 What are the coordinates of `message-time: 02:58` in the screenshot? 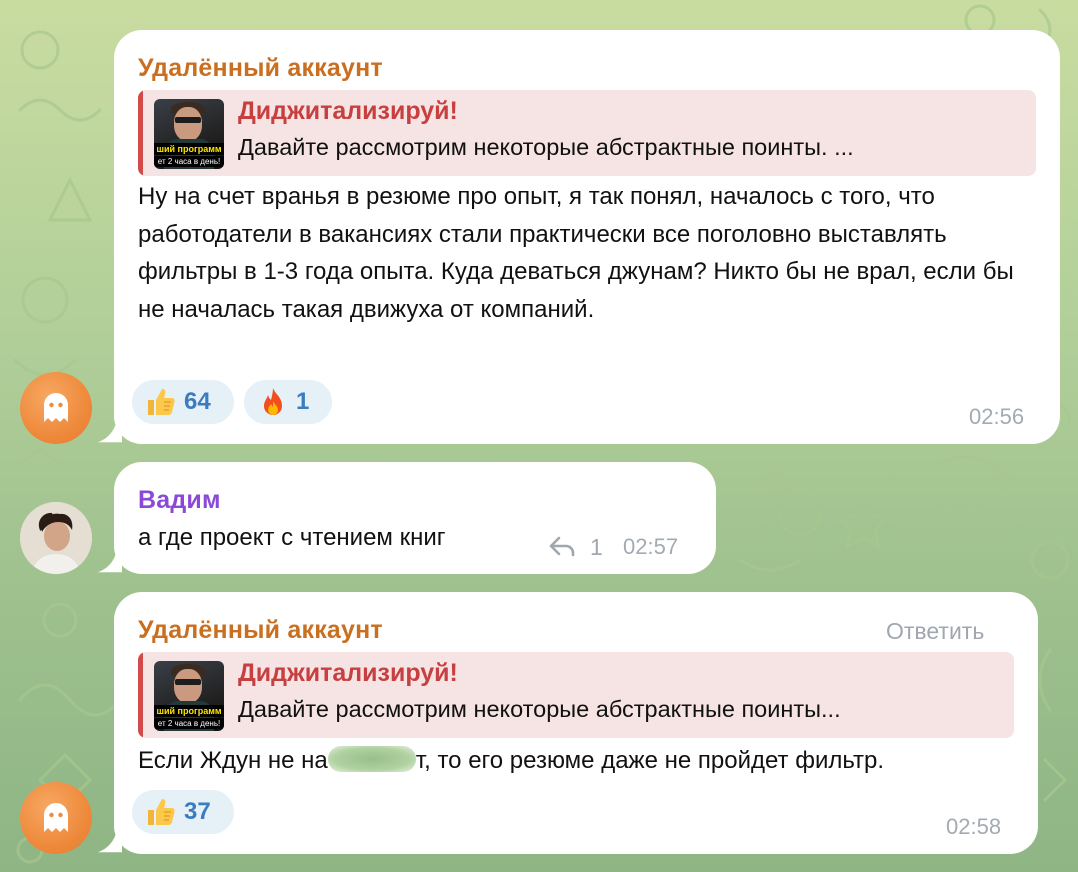 It's located at (974, 826).